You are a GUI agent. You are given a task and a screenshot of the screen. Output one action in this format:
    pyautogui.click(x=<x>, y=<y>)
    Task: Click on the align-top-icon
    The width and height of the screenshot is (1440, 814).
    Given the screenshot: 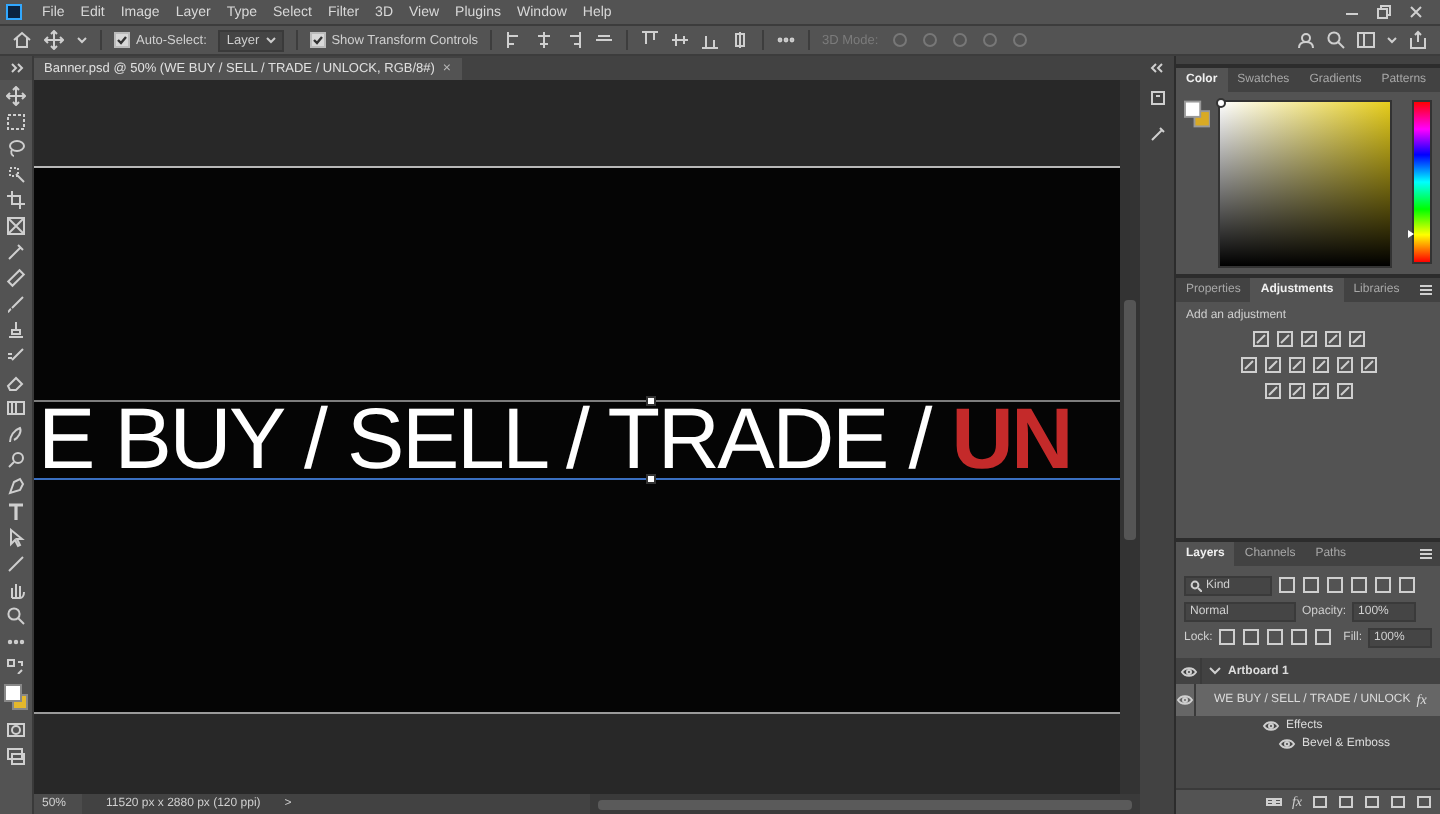 What is the action you would take?
    pyautogui.click(x=650, y=40)
    